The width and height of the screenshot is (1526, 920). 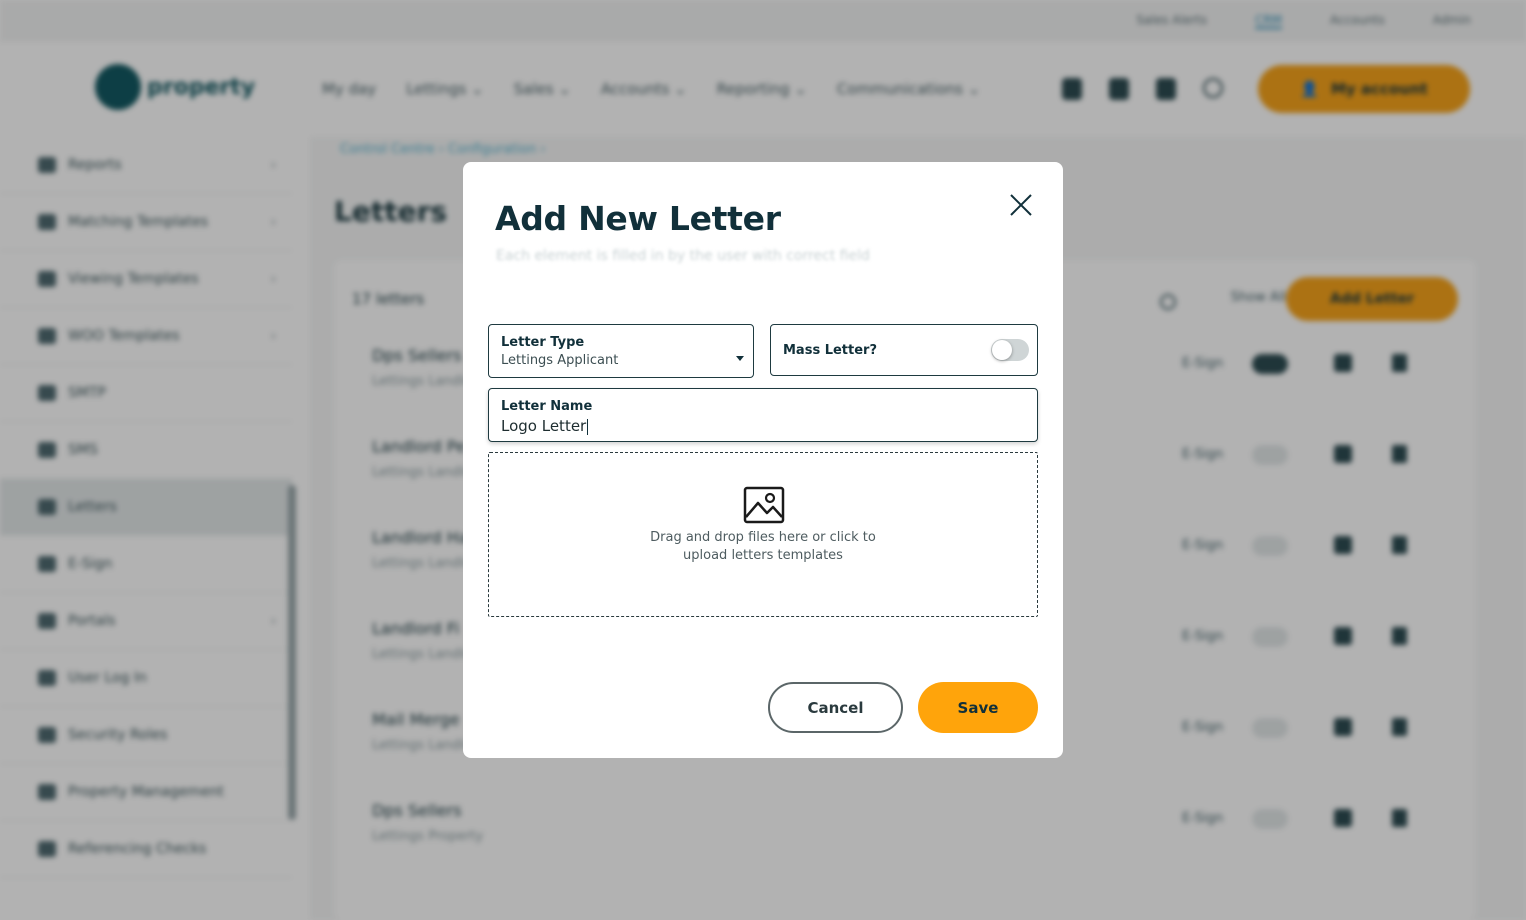 What do you see at coordinates (764, 505) in the screenshot?
I see `image-upload-icon` at bounding box center [764, 505].